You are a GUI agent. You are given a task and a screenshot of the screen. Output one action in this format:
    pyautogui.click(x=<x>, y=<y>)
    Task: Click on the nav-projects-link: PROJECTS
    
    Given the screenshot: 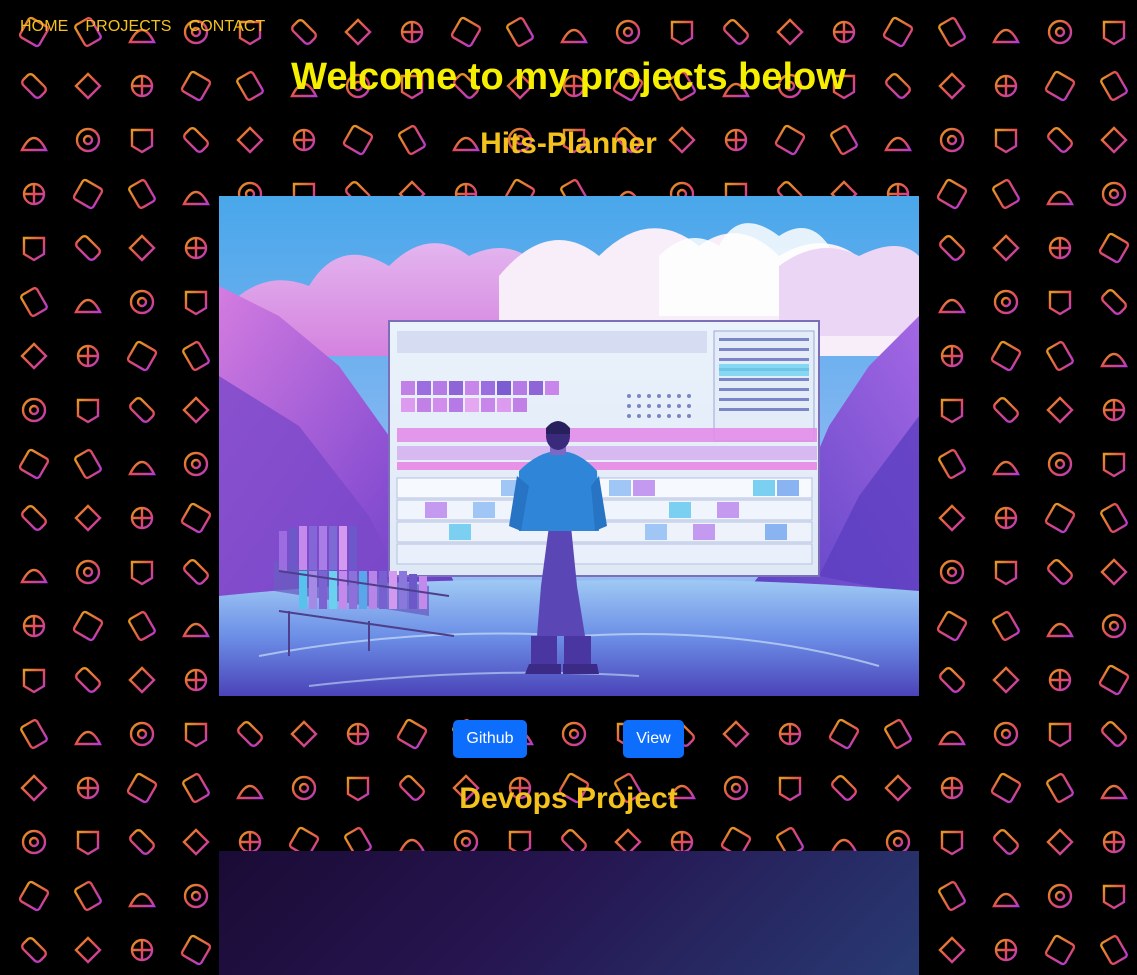 What is the action you would take?
    pyautogui.click(x=128, y=27)
    